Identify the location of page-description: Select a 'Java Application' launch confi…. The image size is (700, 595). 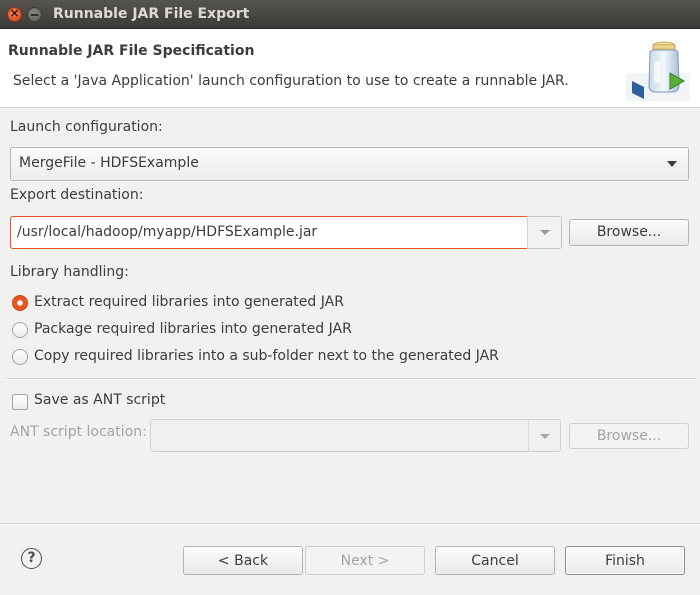
(291, 81).